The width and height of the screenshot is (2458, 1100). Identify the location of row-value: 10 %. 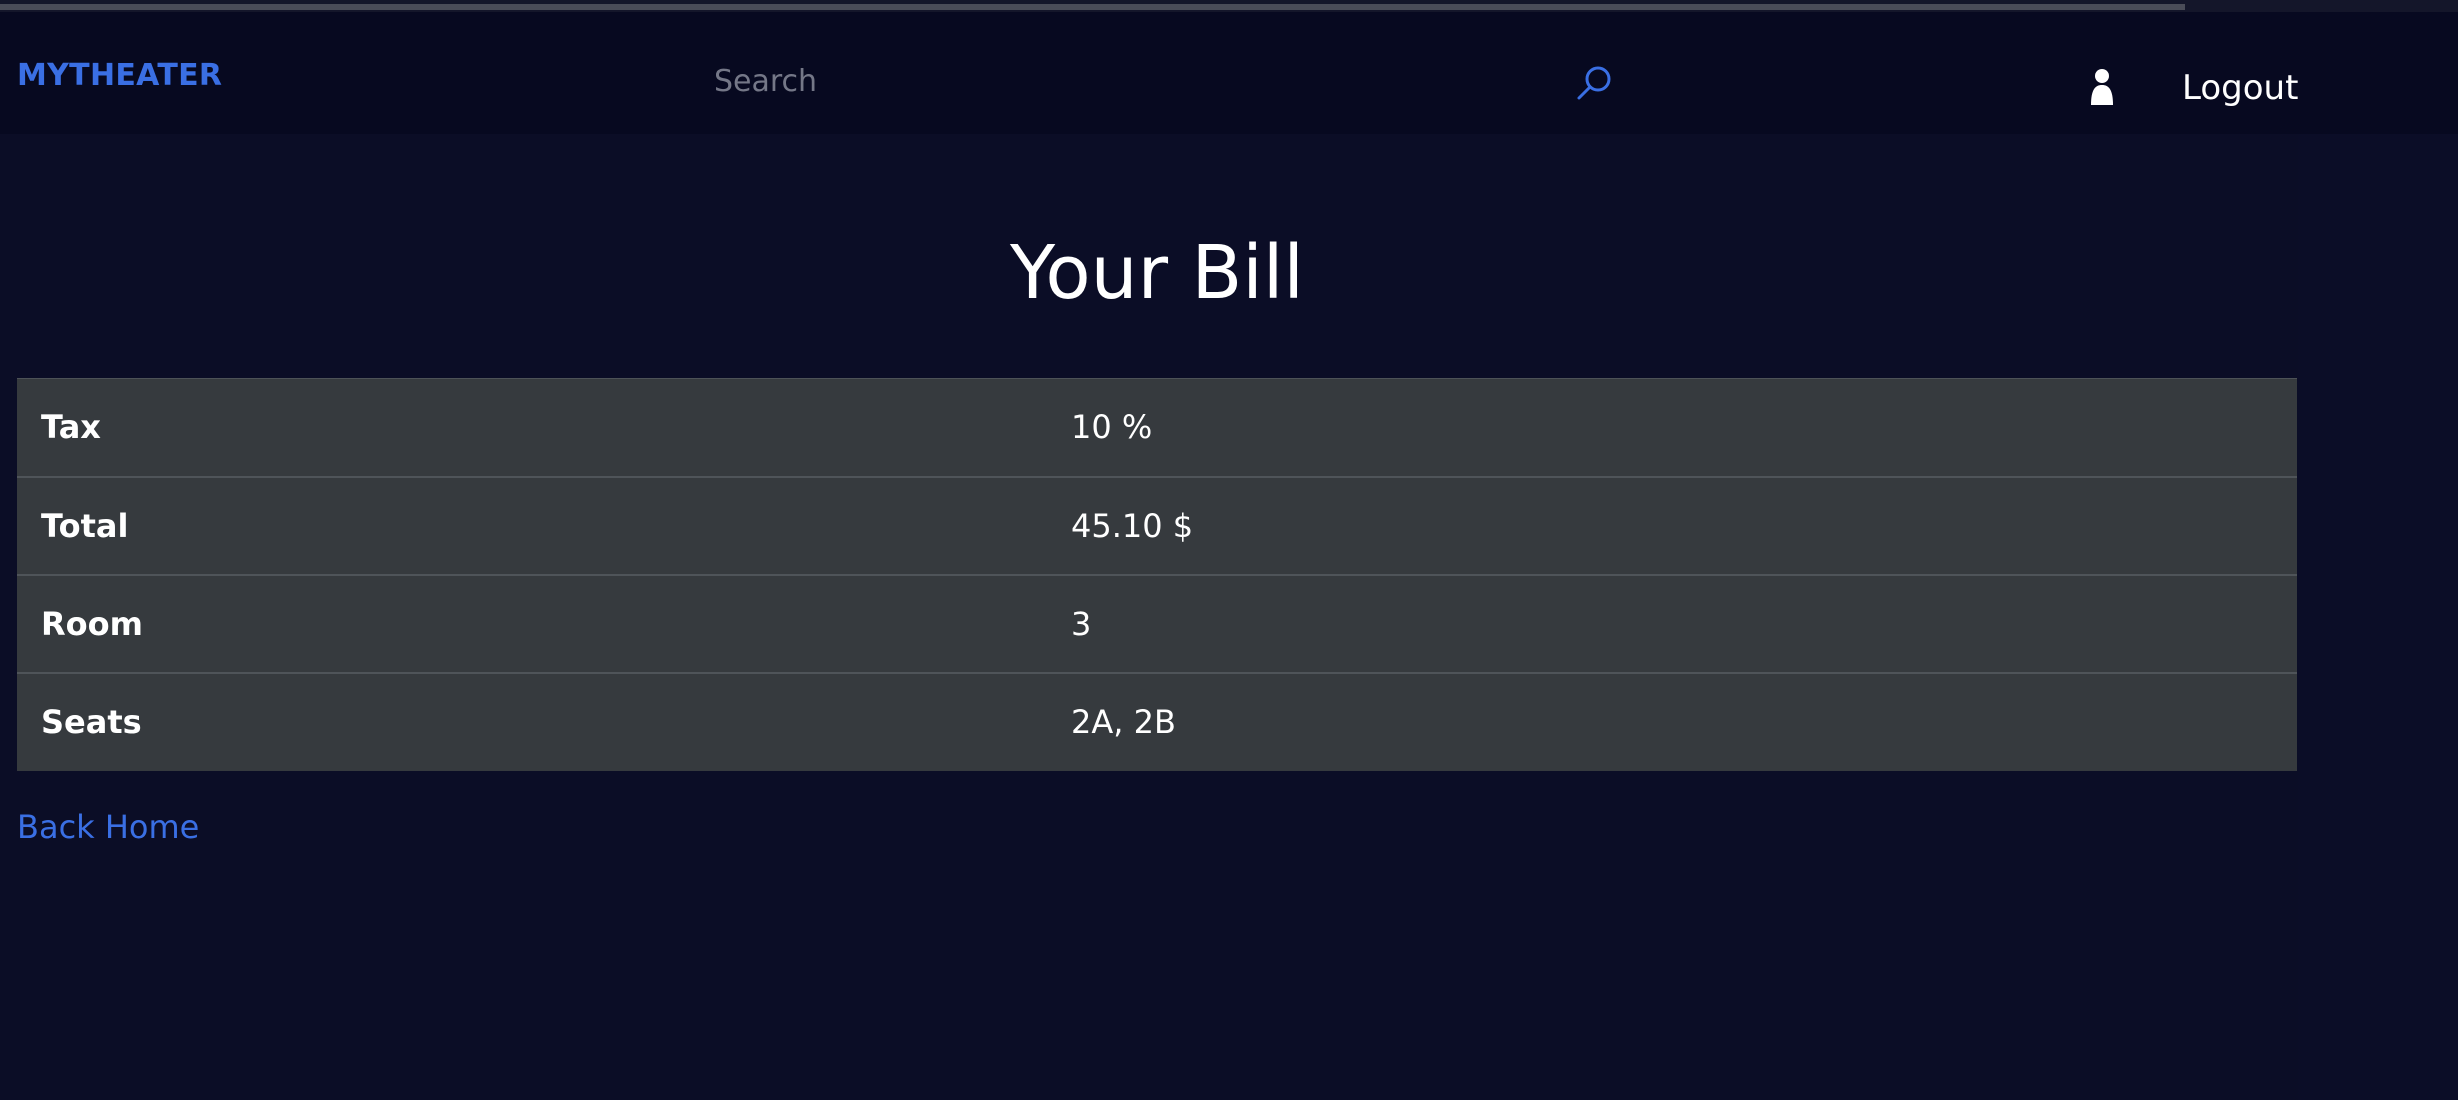
(1112, 427).